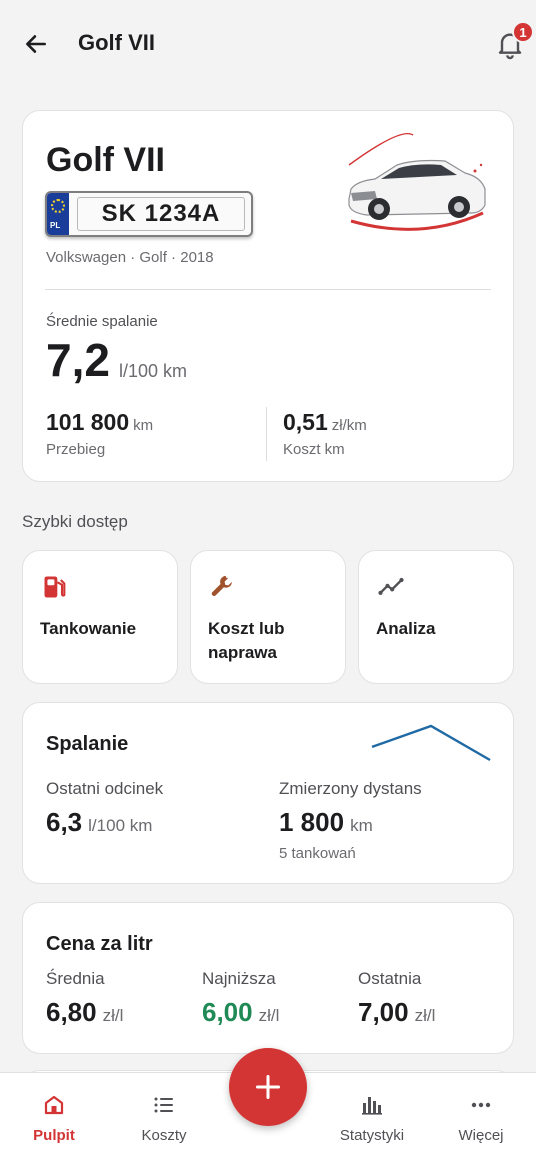  Describe the element at coordinates (99, 944) in the screenshot. I see `price-title: Cena za litr` at that location.